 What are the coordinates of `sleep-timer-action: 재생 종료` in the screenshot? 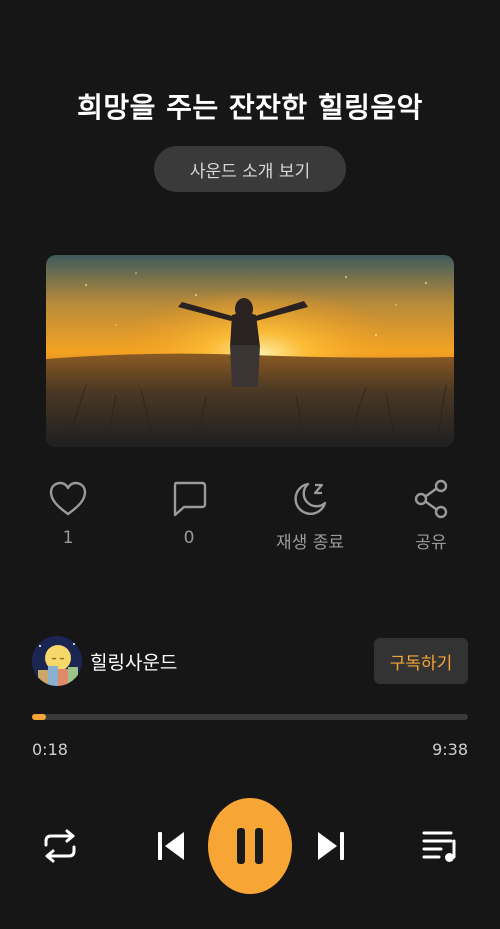 It's located at (310, 515).